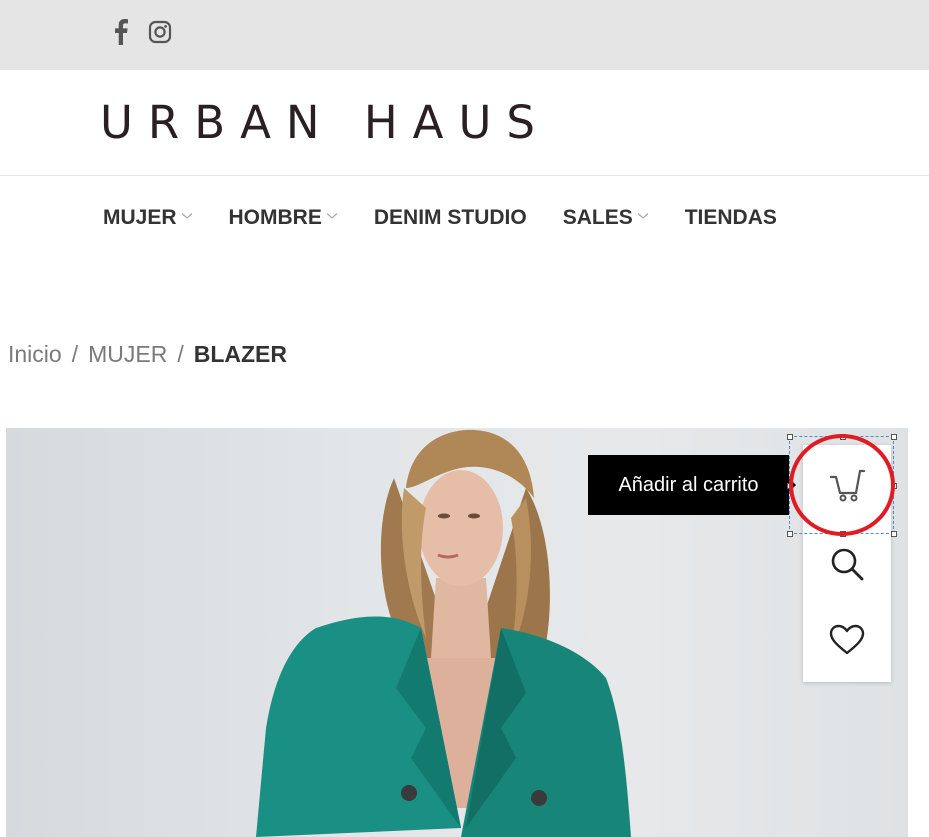  I want to click on nav-item-tiendas: TIENDAS, so click(731, 218).